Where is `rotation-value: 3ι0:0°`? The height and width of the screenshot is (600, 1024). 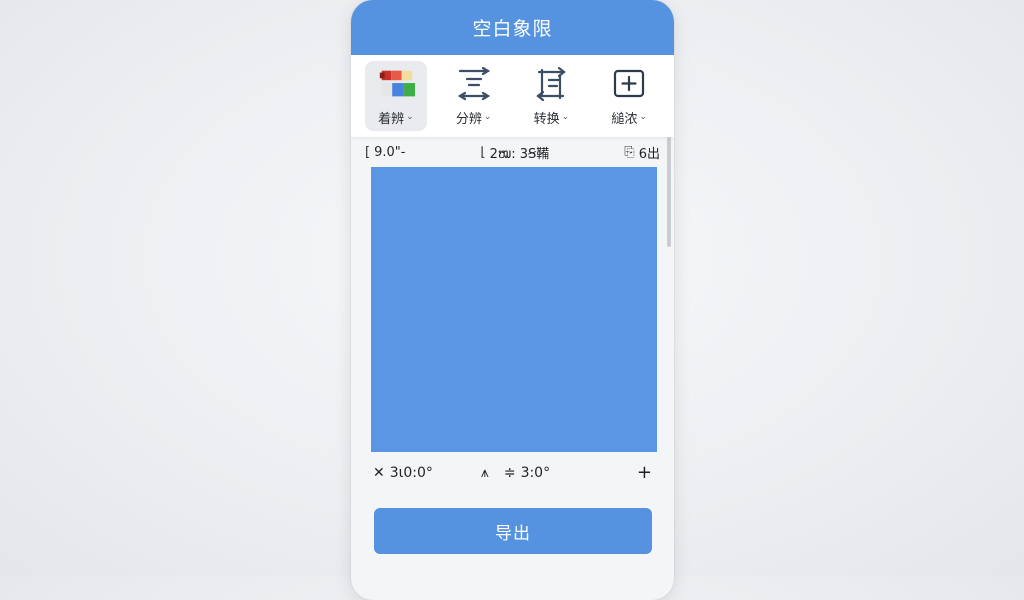 rotation-value: 3ι0:0° is located at coordinates (411, 472).